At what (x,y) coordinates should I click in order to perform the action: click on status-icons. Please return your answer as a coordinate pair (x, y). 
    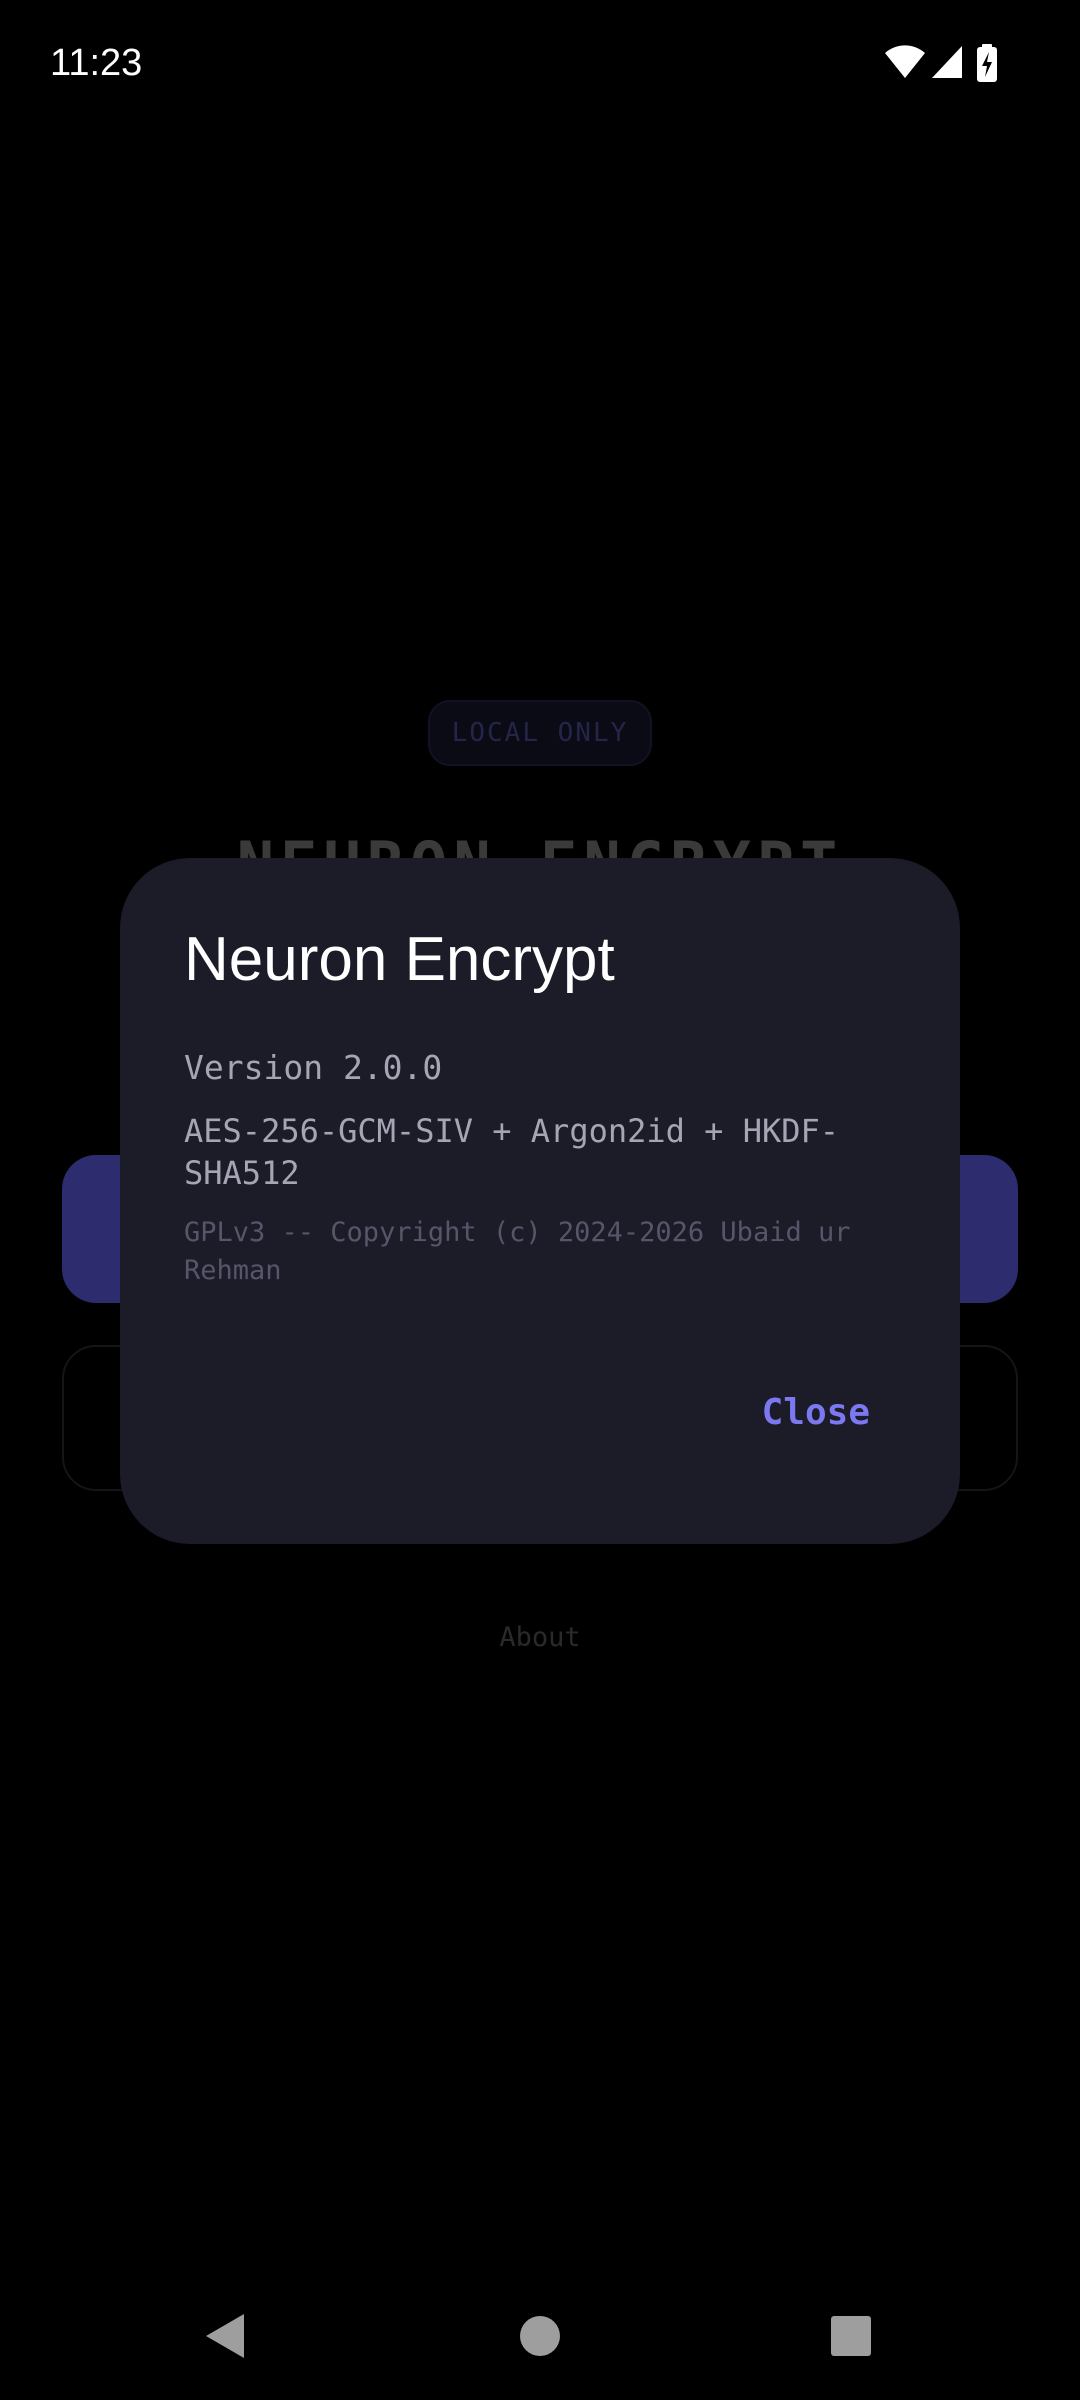
    Looking at the image, I should click on (946, 64).